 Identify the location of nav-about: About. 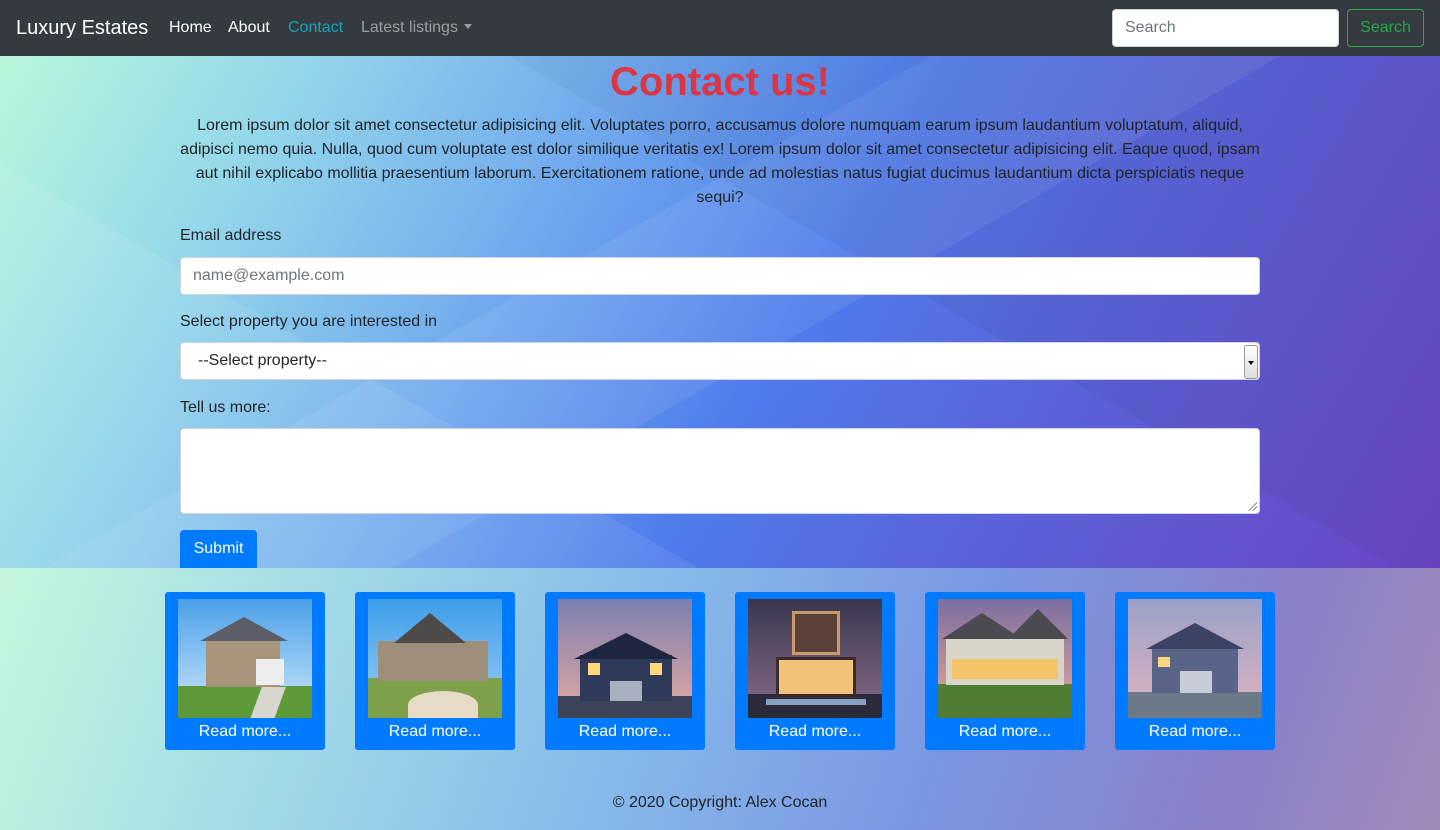
(249, 28).